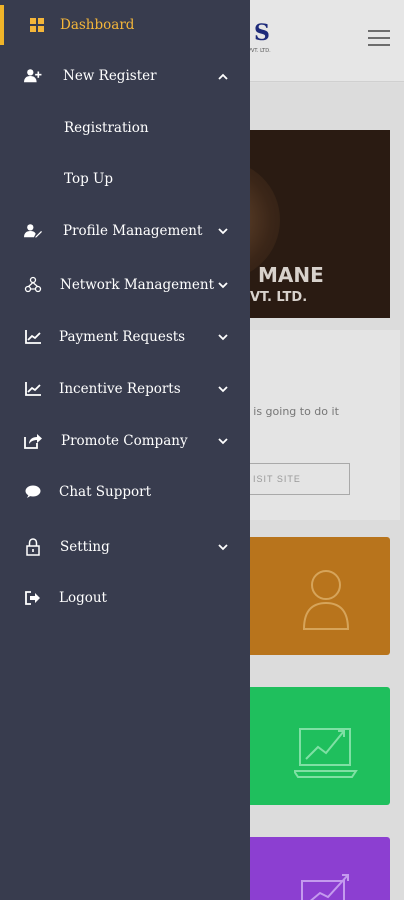 This screenshot has width=404, height=900. What do you see at coordinates (33, 76) in the screenshot?
I see `user-plus-icon` at bounding box center [33, 76].